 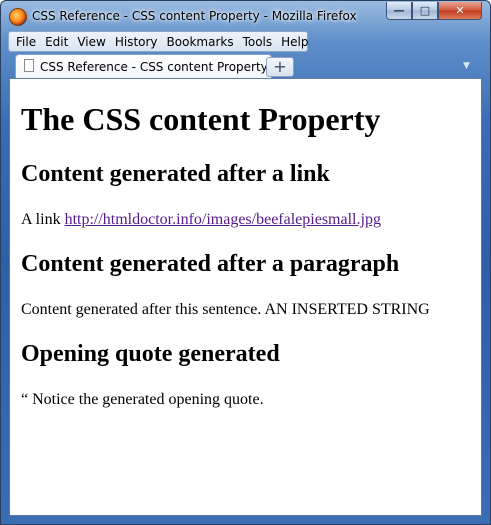 I want to click on minimize-icon: —, so click(x=399, y=10).